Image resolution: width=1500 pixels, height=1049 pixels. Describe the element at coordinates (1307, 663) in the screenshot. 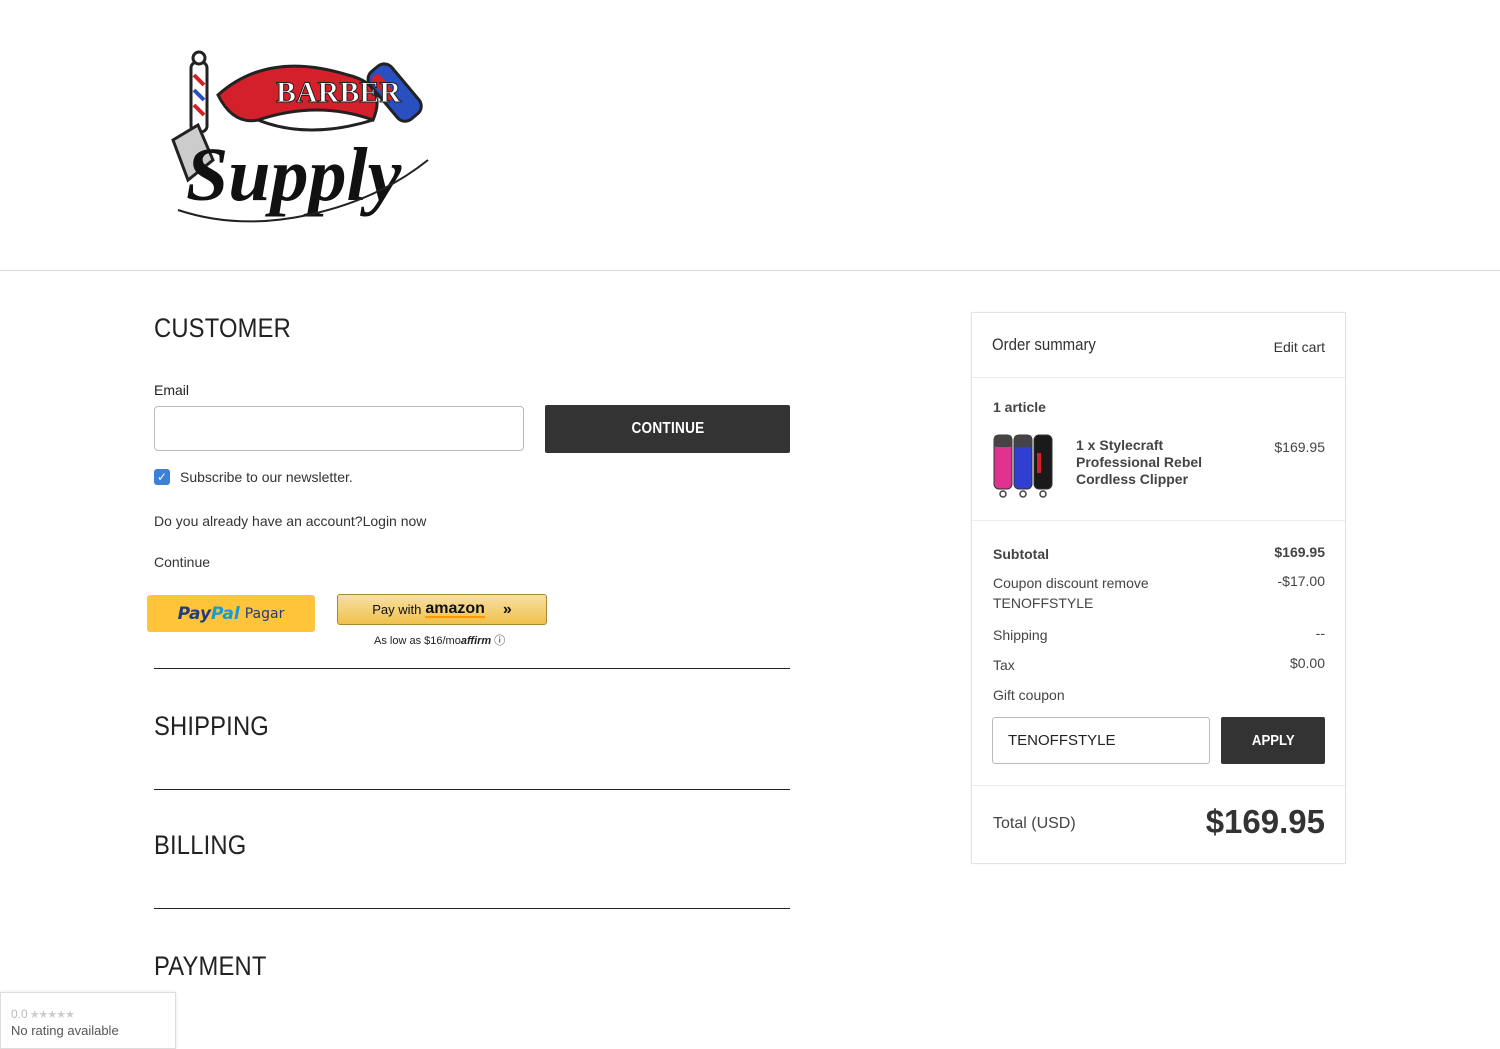

I see `tax-value: $0.00` at that location.